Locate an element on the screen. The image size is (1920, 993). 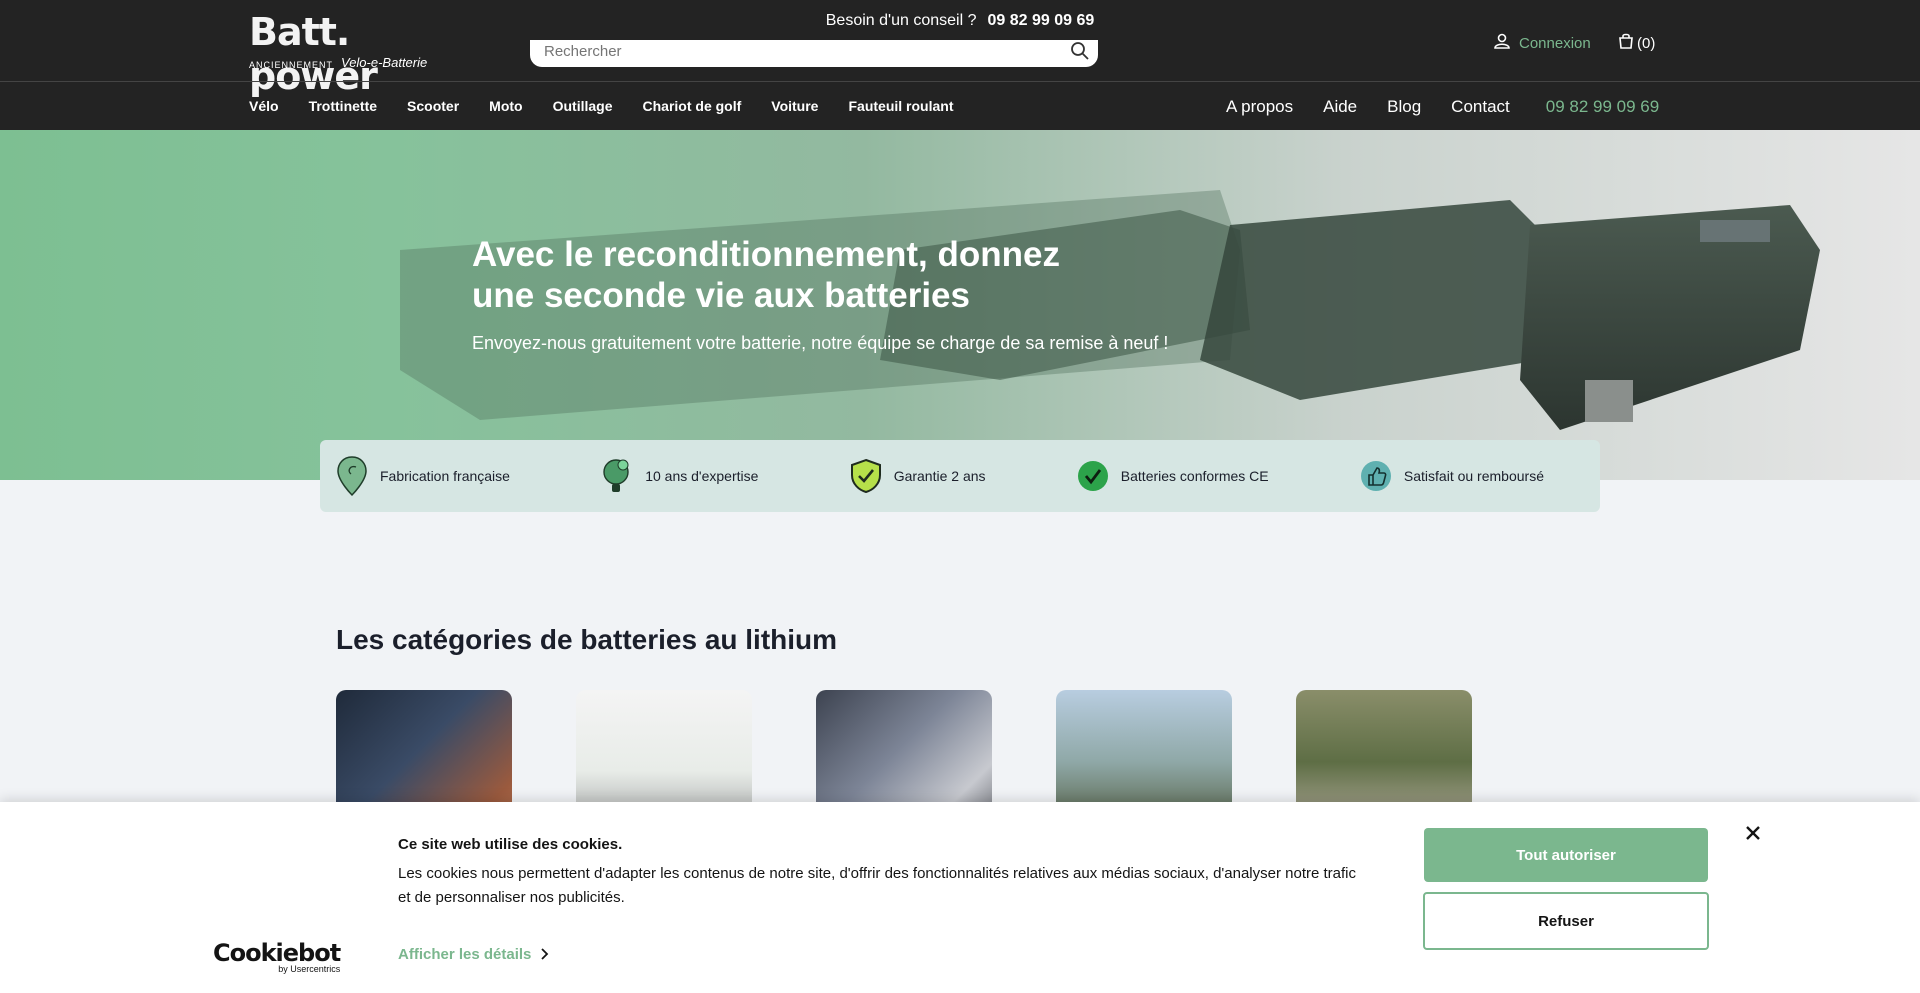
feature-label: Satisfait ou remboursé is located at coordinates (1473, 476).